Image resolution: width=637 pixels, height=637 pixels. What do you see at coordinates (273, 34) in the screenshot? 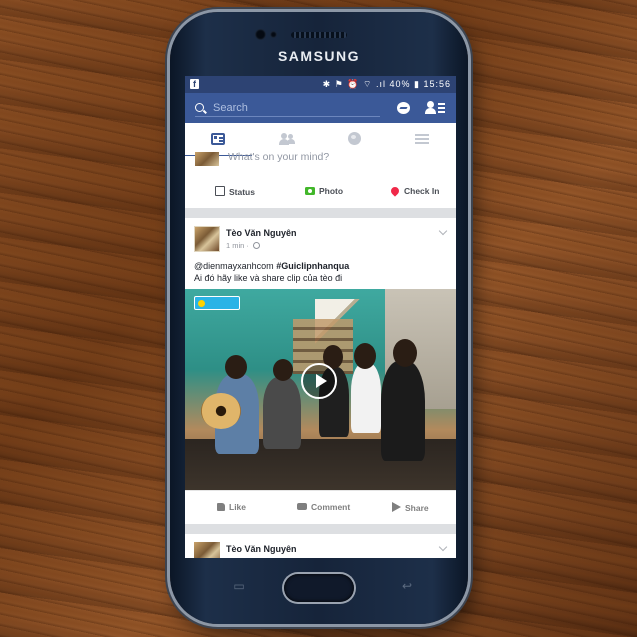
I see `sensor` at bounding box center [273, 34].